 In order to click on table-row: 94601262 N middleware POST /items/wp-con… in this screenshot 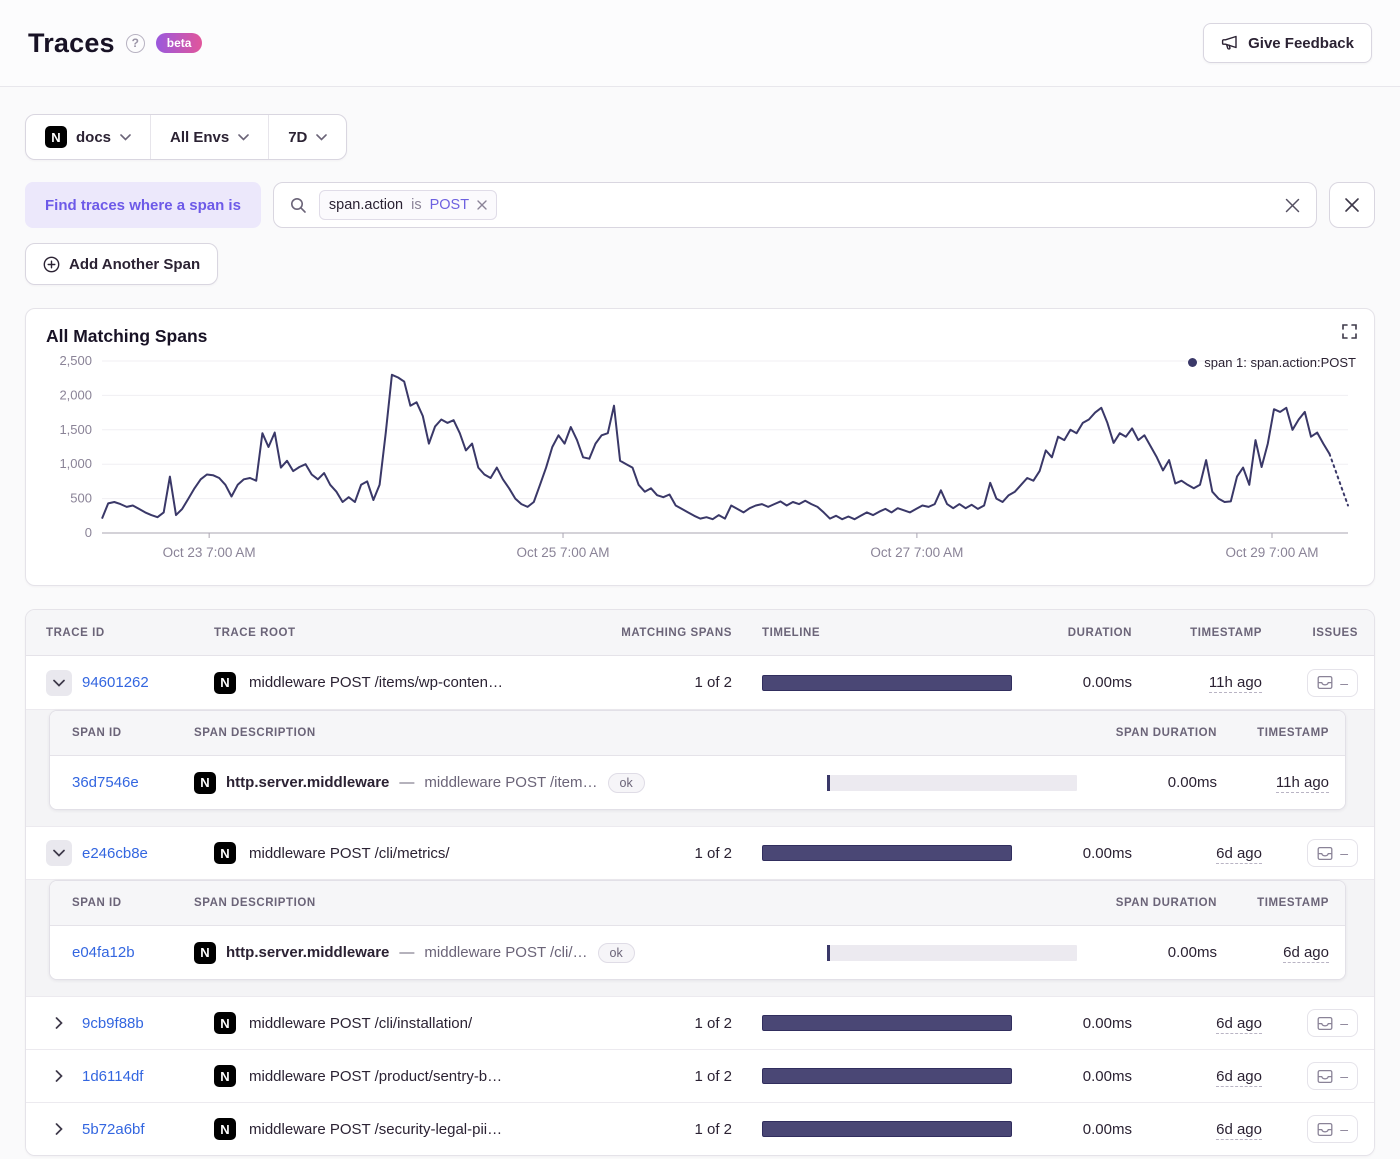, I will do `click(700, 682)`.